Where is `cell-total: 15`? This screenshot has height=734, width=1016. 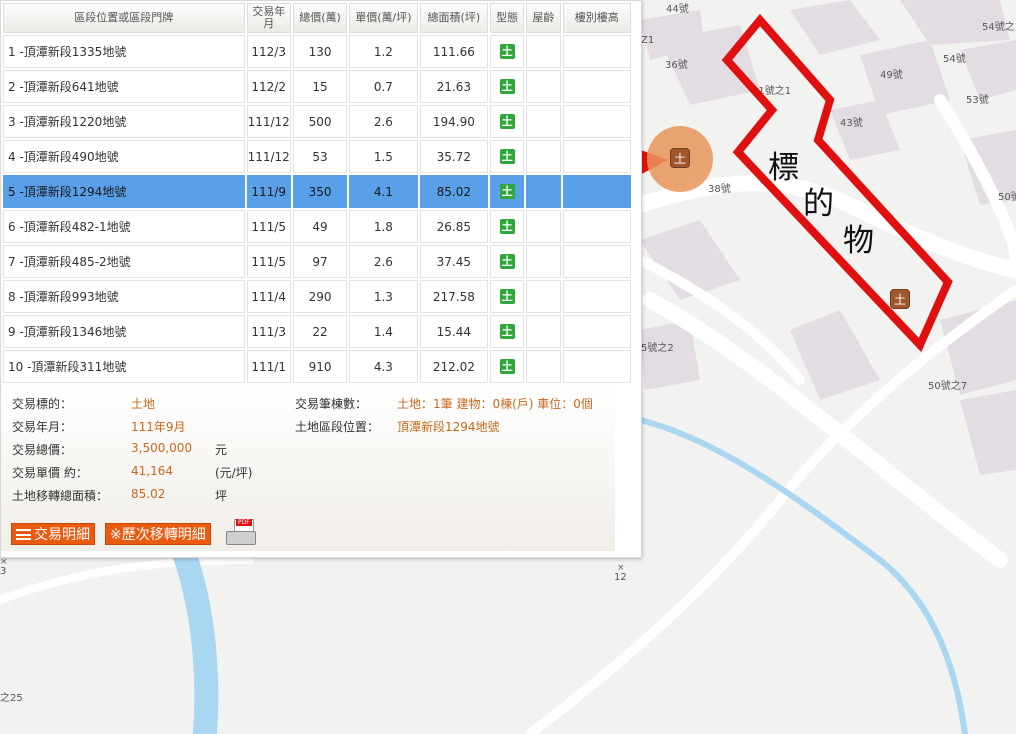
cell-total: 15 is located at coordinates (320, 86).